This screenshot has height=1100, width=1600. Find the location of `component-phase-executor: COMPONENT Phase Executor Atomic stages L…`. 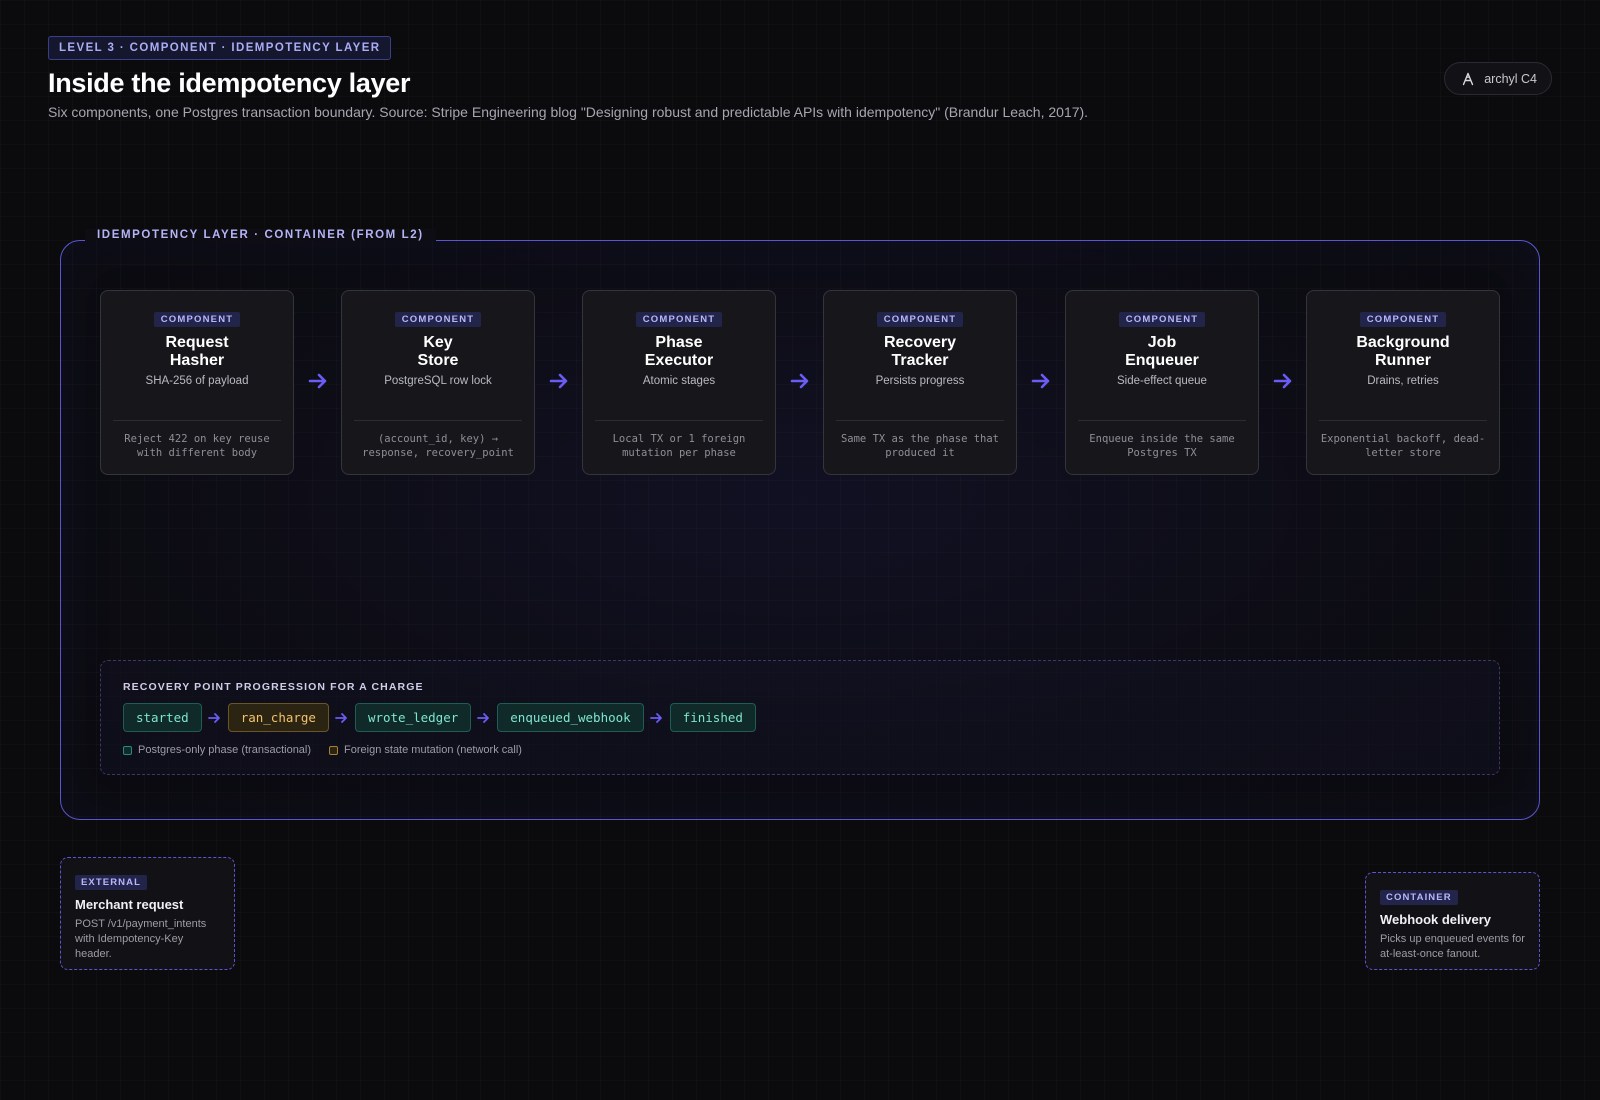

component-phase-executor: COMPONENT Phase Executor Atomic stages L… is located at coordinates (679, 382).